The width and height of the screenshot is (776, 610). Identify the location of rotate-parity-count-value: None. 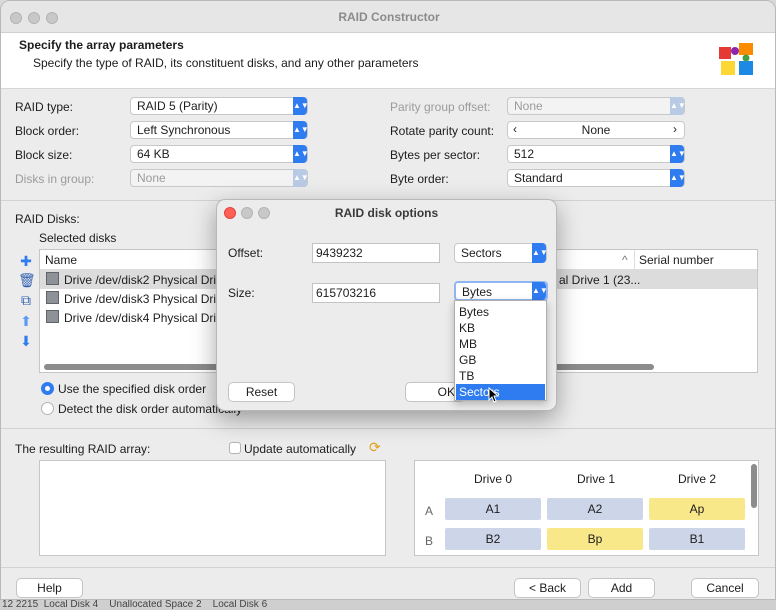
(596, 130).